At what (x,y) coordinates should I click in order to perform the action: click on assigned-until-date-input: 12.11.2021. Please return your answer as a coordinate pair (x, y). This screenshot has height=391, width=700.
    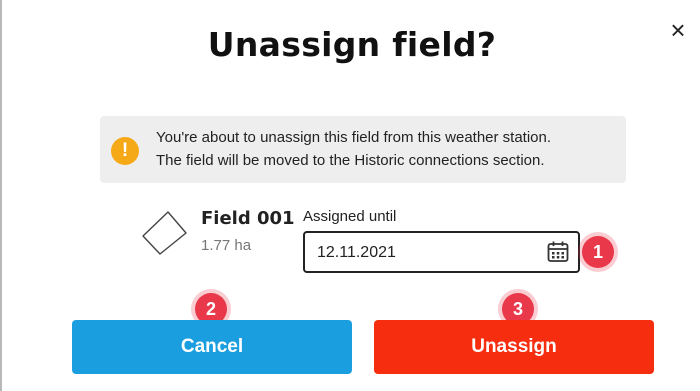
    Looking at the image, I should click on (441, 252).